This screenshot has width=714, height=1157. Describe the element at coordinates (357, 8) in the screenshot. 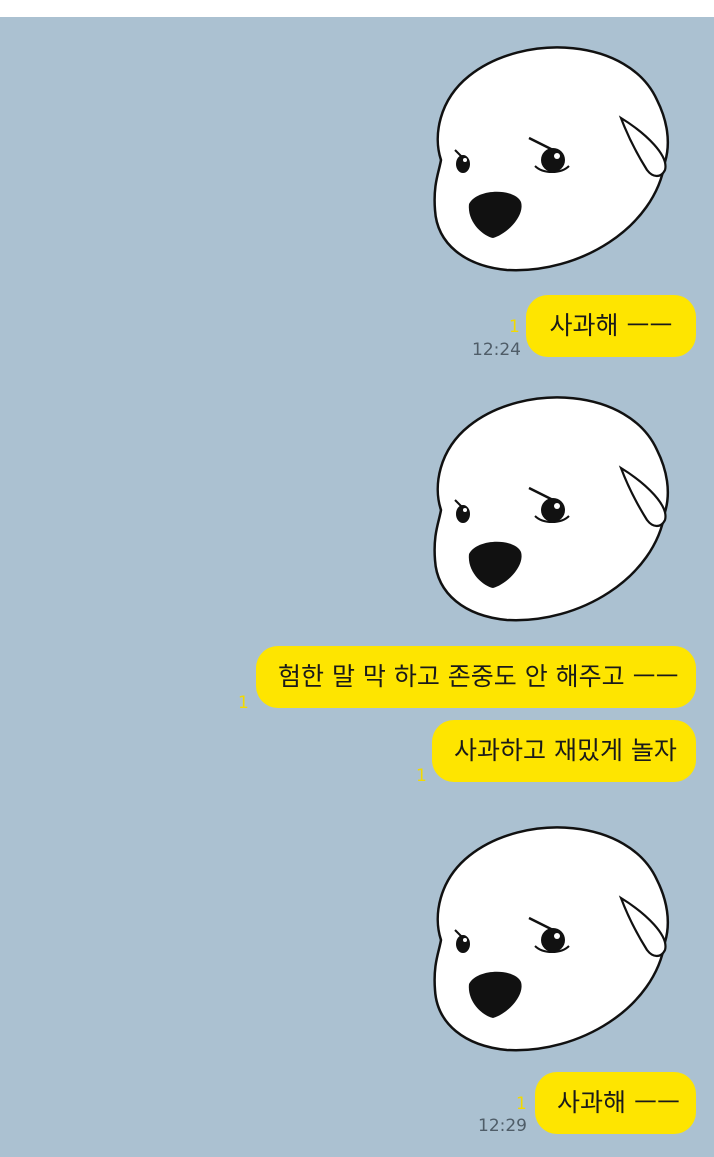

I see `status-bar-area` at that location.